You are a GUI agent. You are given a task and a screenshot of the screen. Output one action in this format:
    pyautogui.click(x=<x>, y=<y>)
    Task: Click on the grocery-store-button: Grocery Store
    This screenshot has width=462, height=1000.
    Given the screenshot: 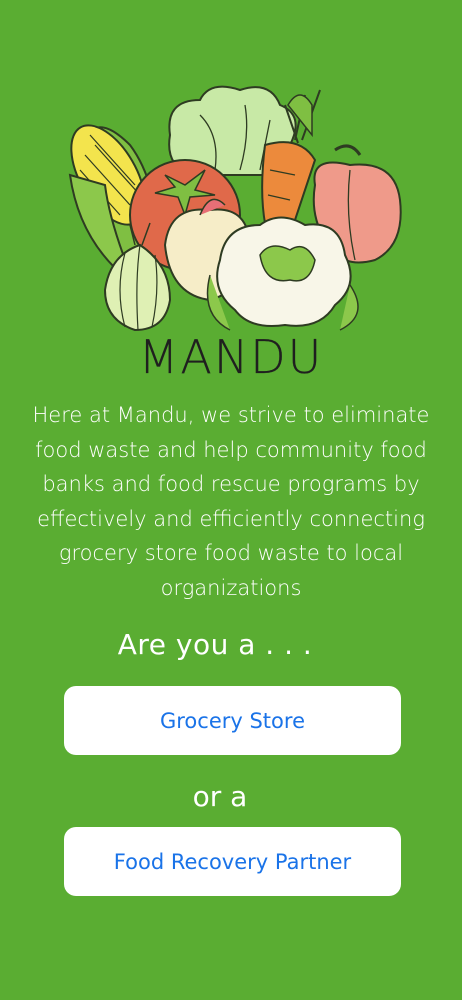 What is the action you would take?
    pyautogui.click(x=232, y=720)
    